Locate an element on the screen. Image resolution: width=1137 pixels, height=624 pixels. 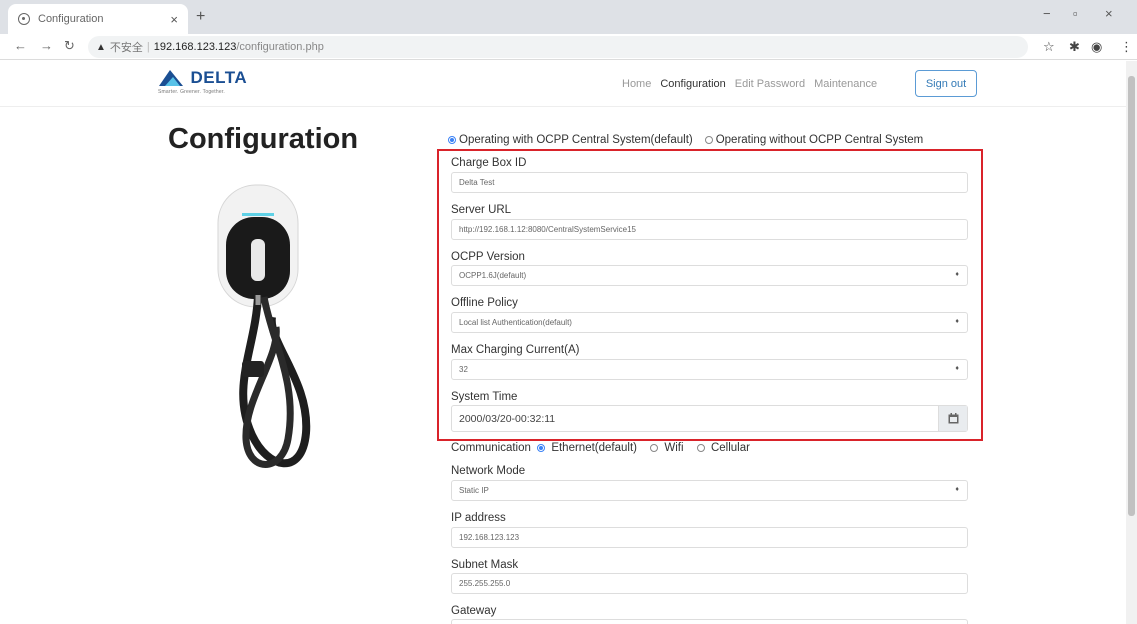
browser-tab: Configuration × is located at coordinates (98, 19).